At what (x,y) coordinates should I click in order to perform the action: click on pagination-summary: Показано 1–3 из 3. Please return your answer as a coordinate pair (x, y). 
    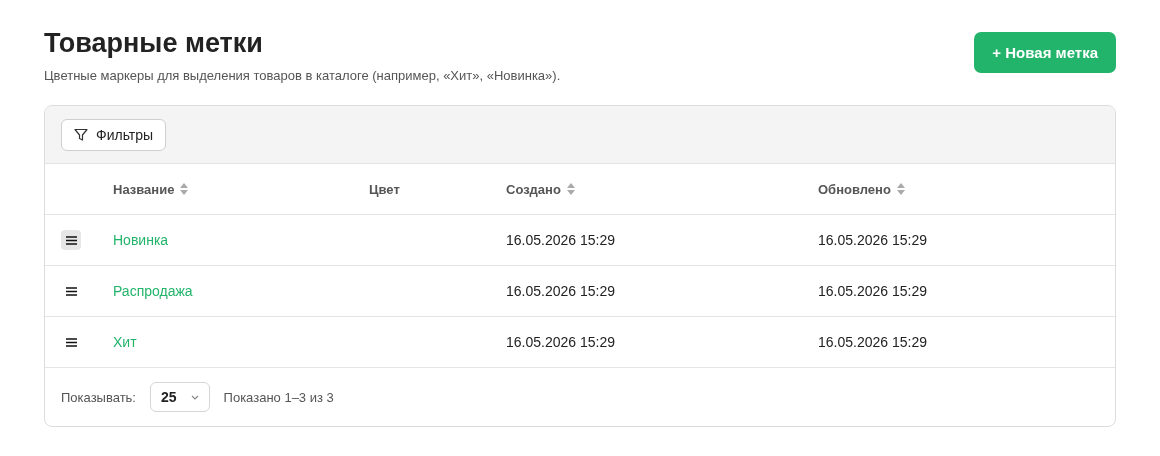
    Looking at the image, I should click on (278, 397).